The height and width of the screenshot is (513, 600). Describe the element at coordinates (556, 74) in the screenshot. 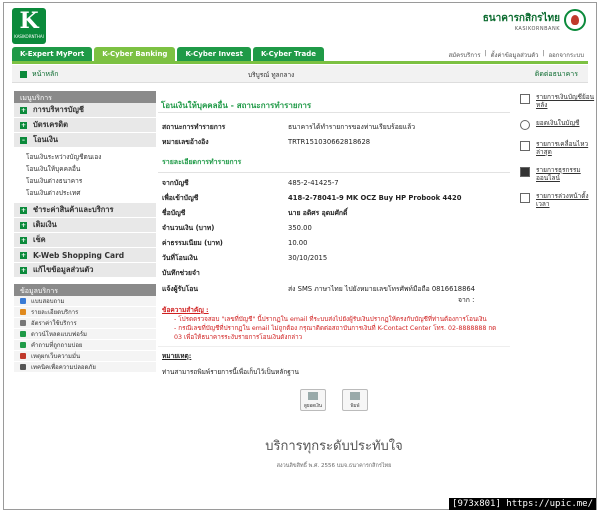

I see `contact-bank-link: ติดต่อธนาคาร` at that location.